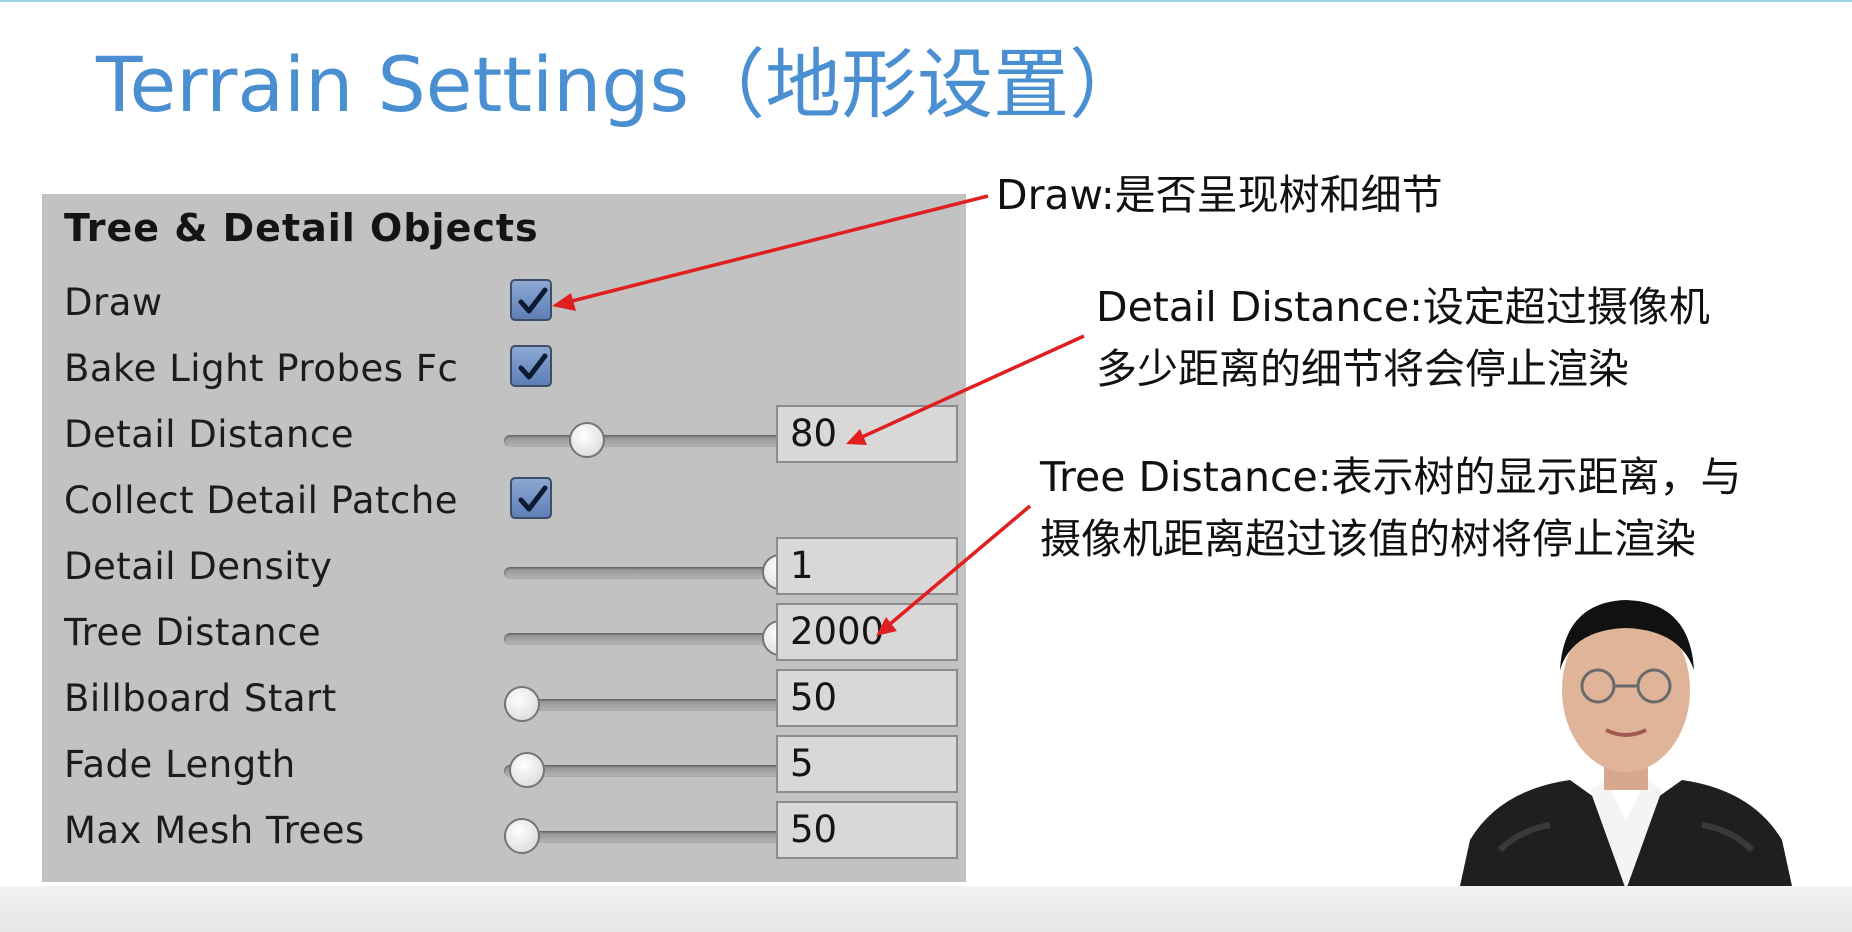 The width and height of the screenshot is (1852, 932). What do you see at coordinates (954, 570) in the screenshot?
I see `tree-distance-arrow-icon` at bounding box center [954, 570].